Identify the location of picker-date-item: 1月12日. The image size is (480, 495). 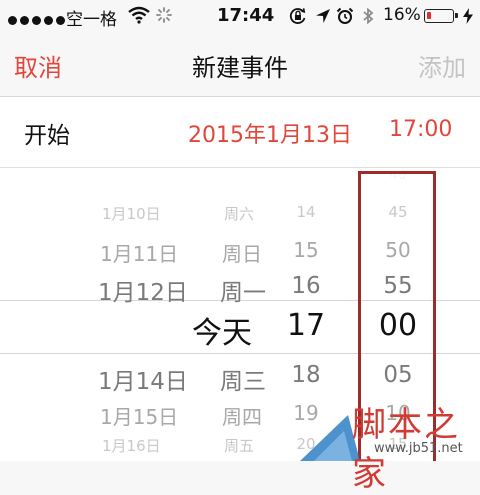
(143, 290).